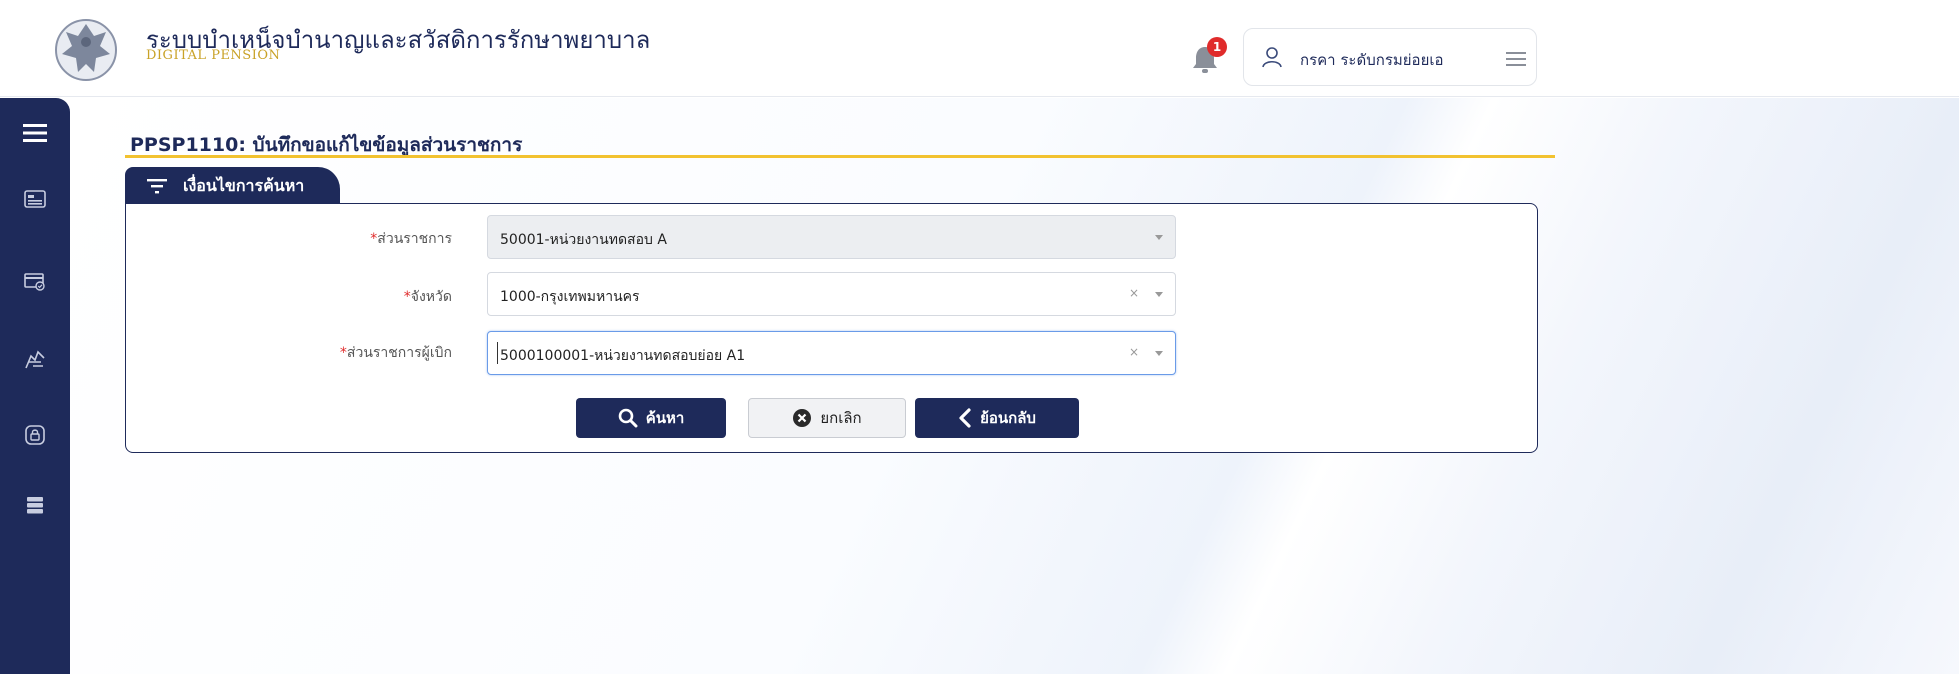 The width and height of the screenshot is (1959, 674). I want to click on close-icon, so click(802, 418).